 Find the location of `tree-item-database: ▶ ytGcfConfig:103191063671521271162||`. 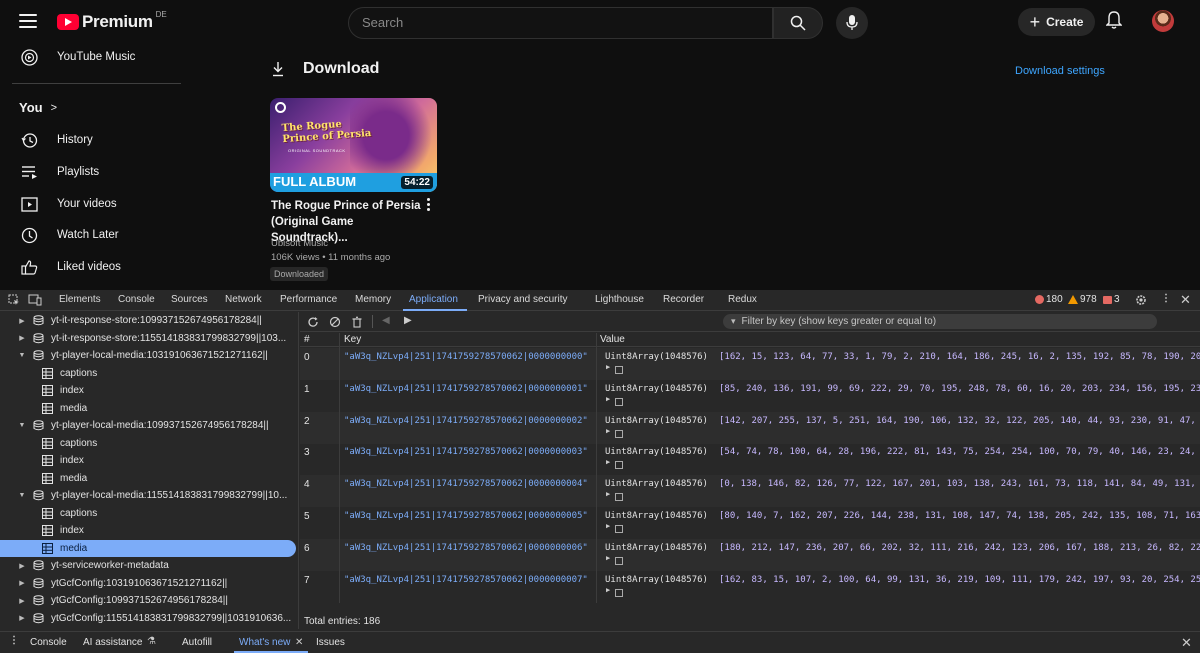

tree-item-database: ▶ ytGcfConfig:103191063671521271162|| is located at coordinates (149, 583).